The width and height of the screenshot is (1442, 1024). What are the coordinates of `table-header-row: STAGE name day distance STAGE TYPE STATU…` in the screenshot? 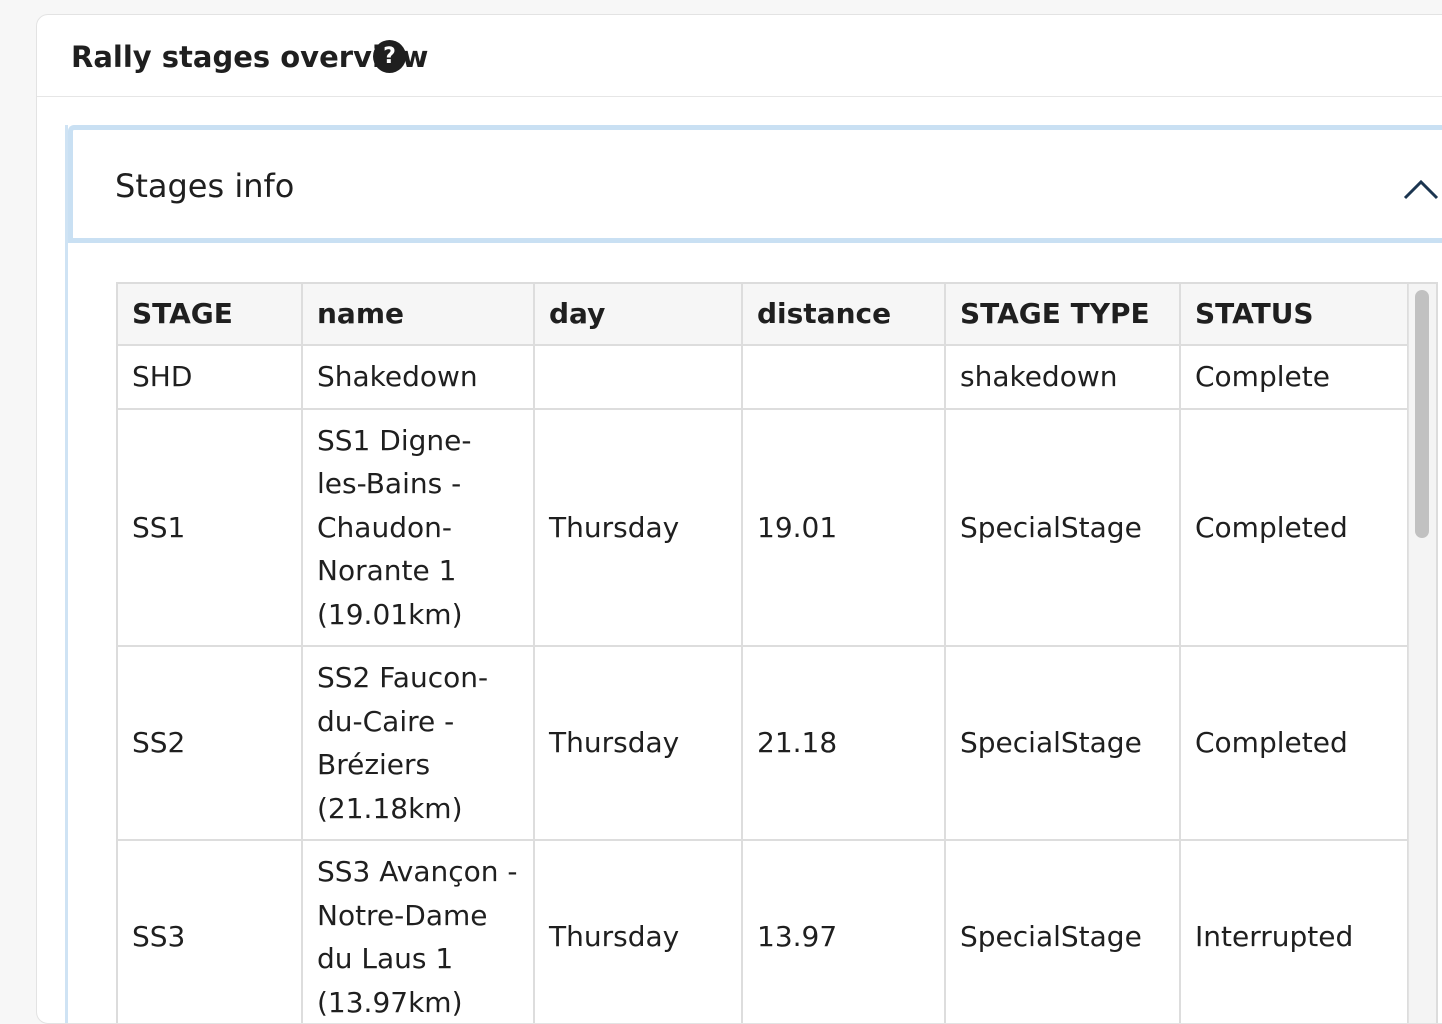 It's located at (763, 315).